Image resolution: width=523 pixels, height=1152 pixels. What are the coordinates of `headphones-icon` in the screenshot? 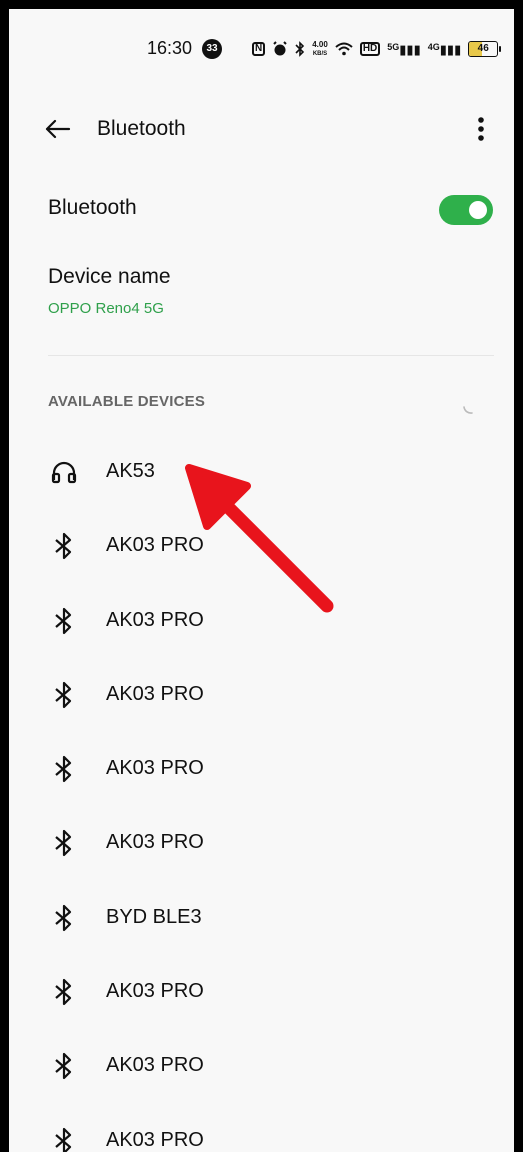 It's located at (64, 472).